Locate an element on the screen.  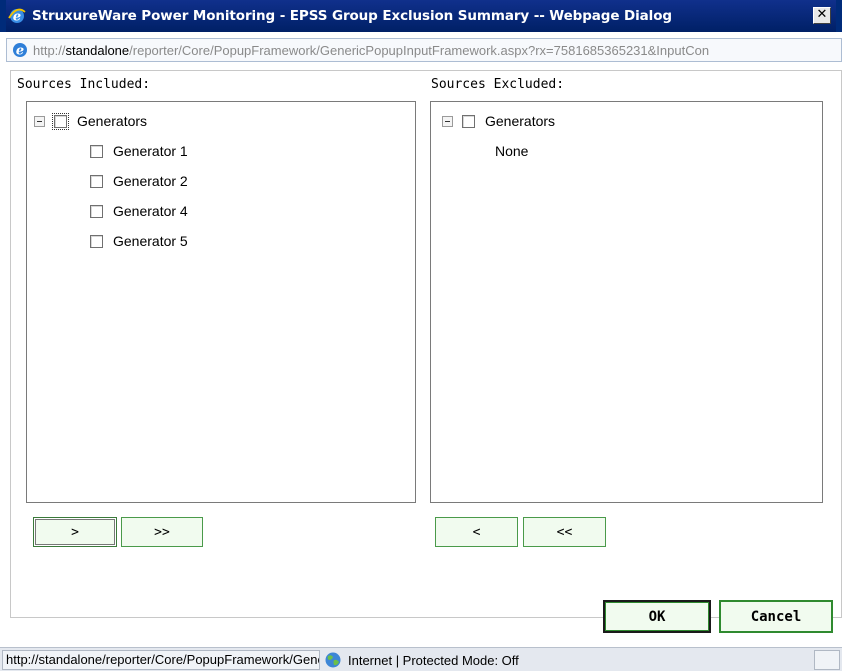
sources-included-label: Sources Included: is located at coordinates (84, 84).